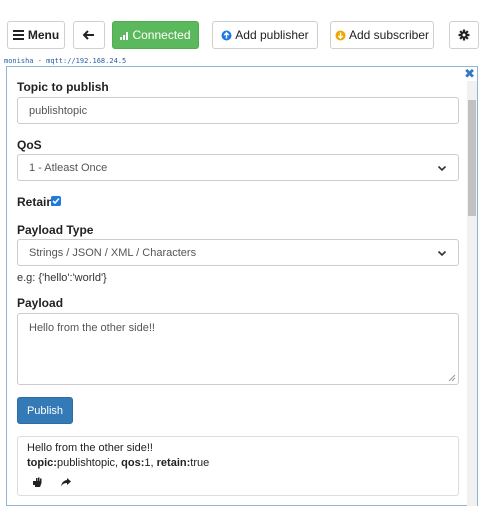 Image resolution: width=480 pixels, height=506 pixels. What do you see at coordinates (90, 448) in the screenshot?
I see `message-text: Hello from the other side!!` at bounding box center [90, 448].